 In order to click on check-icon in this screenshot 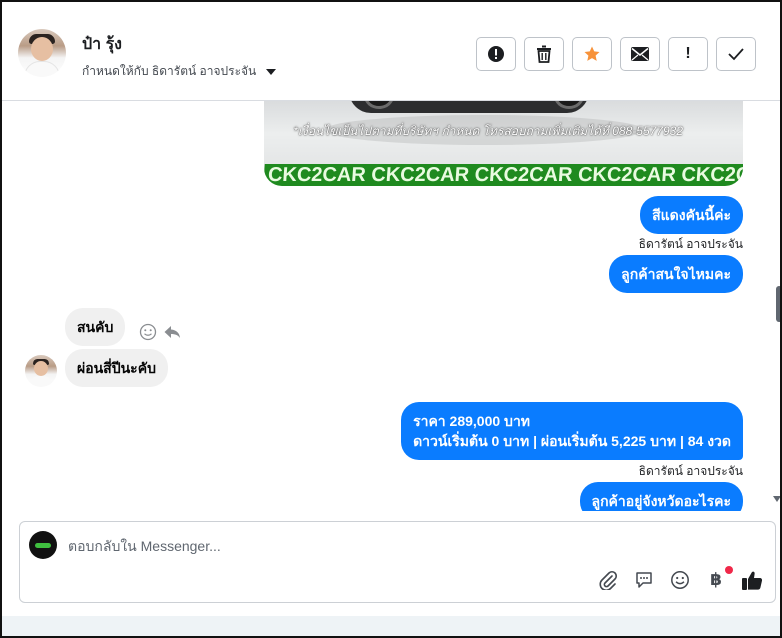, I will do `click(736, 54)`.